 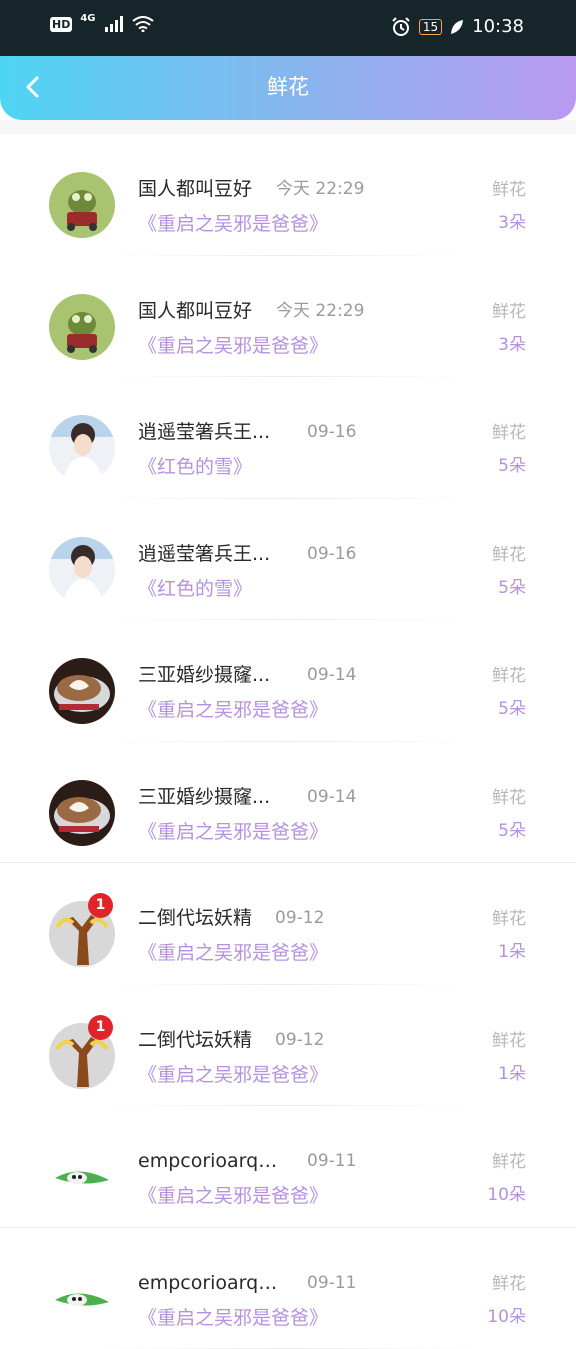 I want to click on top-spacer, so click(x=288, y=127).